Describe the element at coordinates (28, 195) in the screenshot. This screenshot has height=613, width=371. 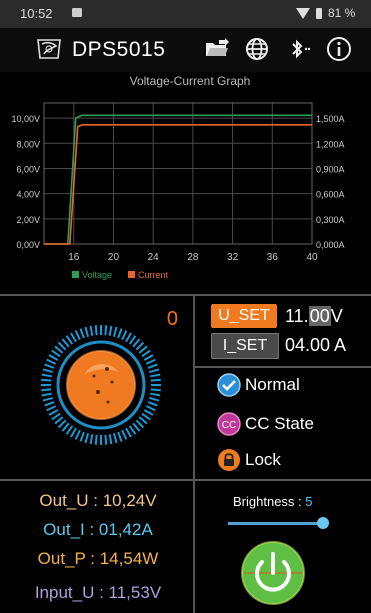
I see `left-axis-tick-label: 4,00V` at that location.